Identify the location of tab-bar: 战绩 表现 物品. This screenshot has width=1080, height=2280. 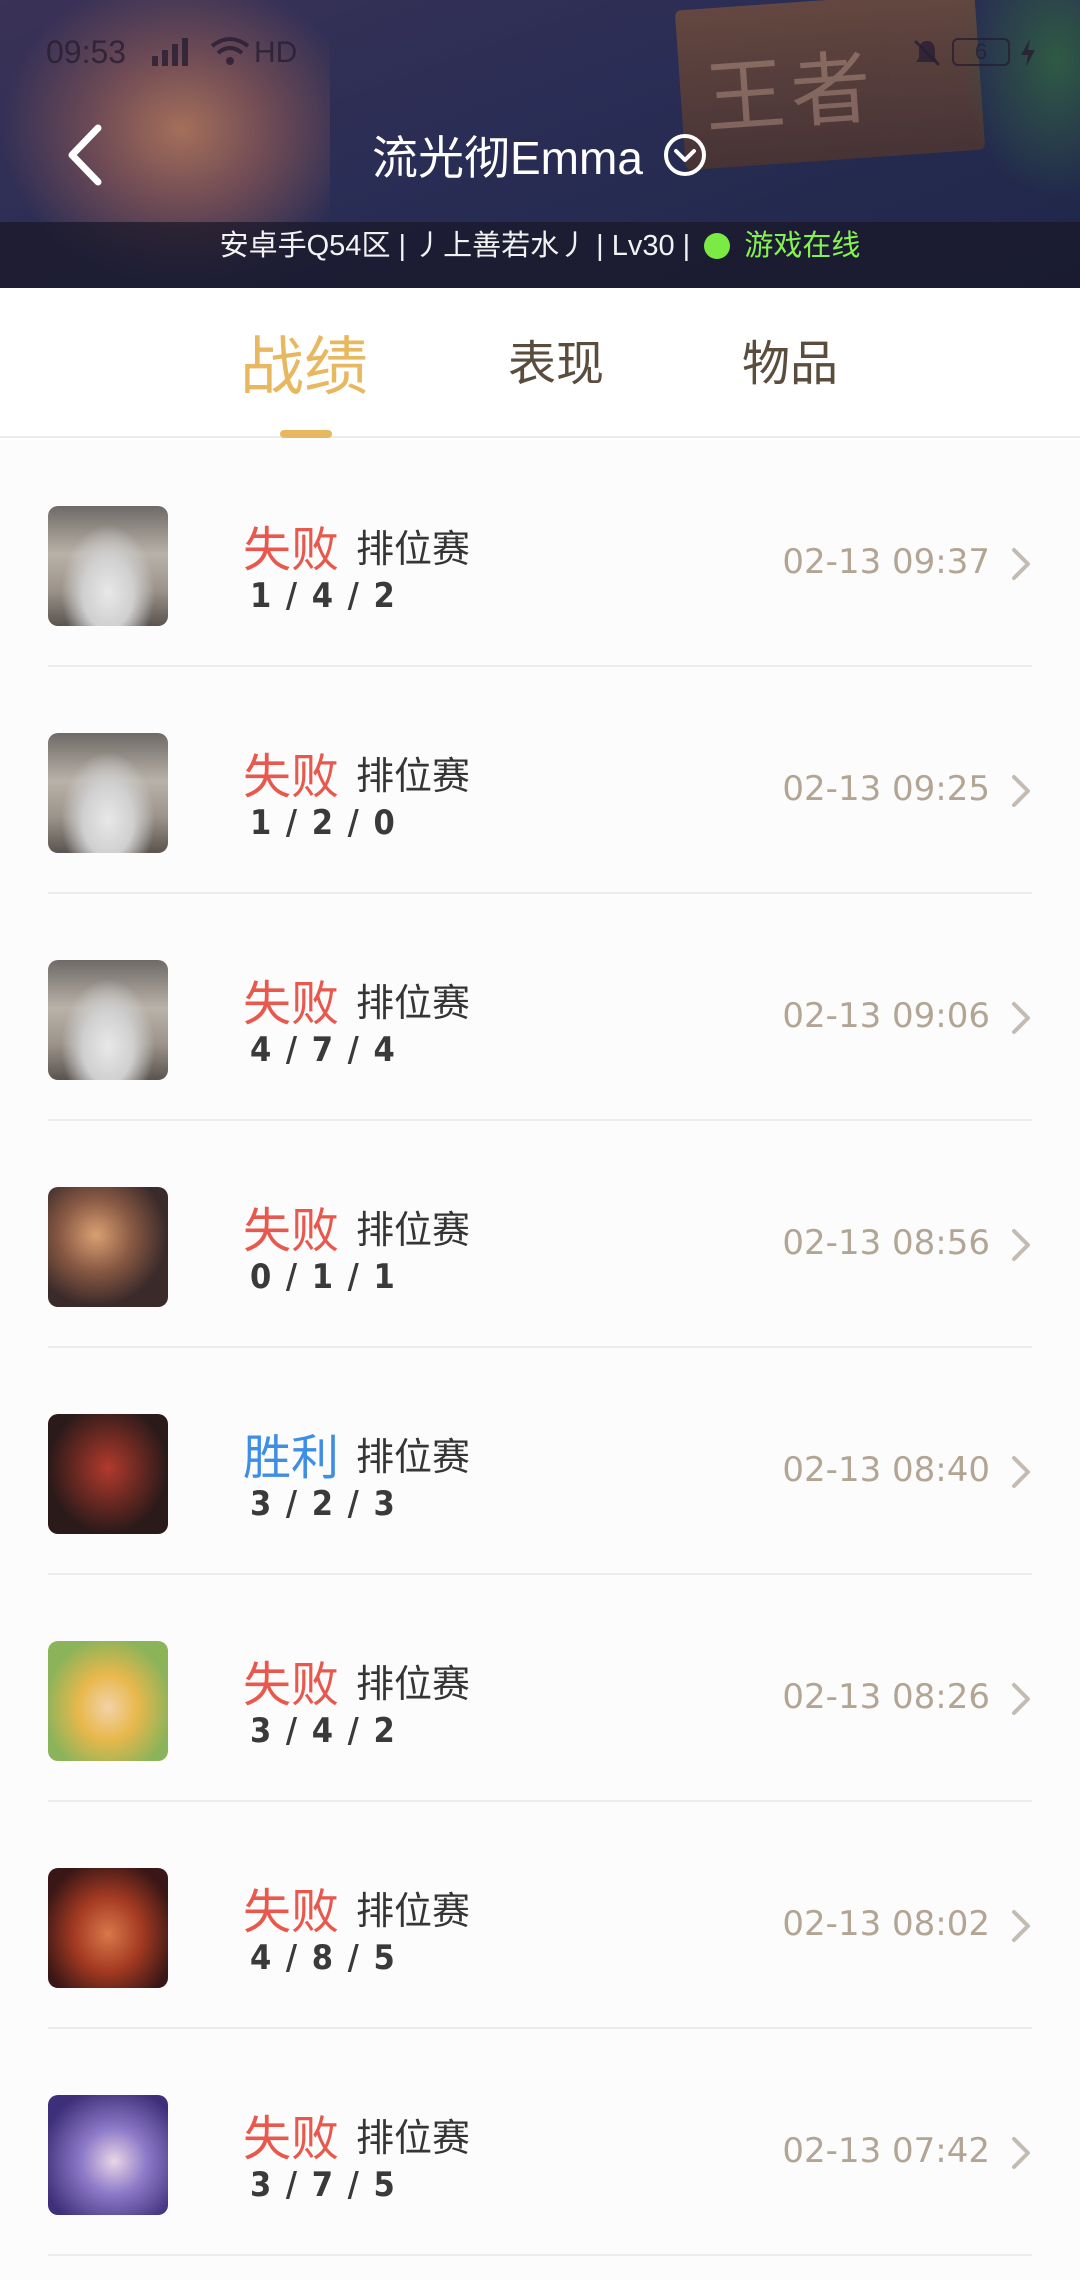
(540, 363).